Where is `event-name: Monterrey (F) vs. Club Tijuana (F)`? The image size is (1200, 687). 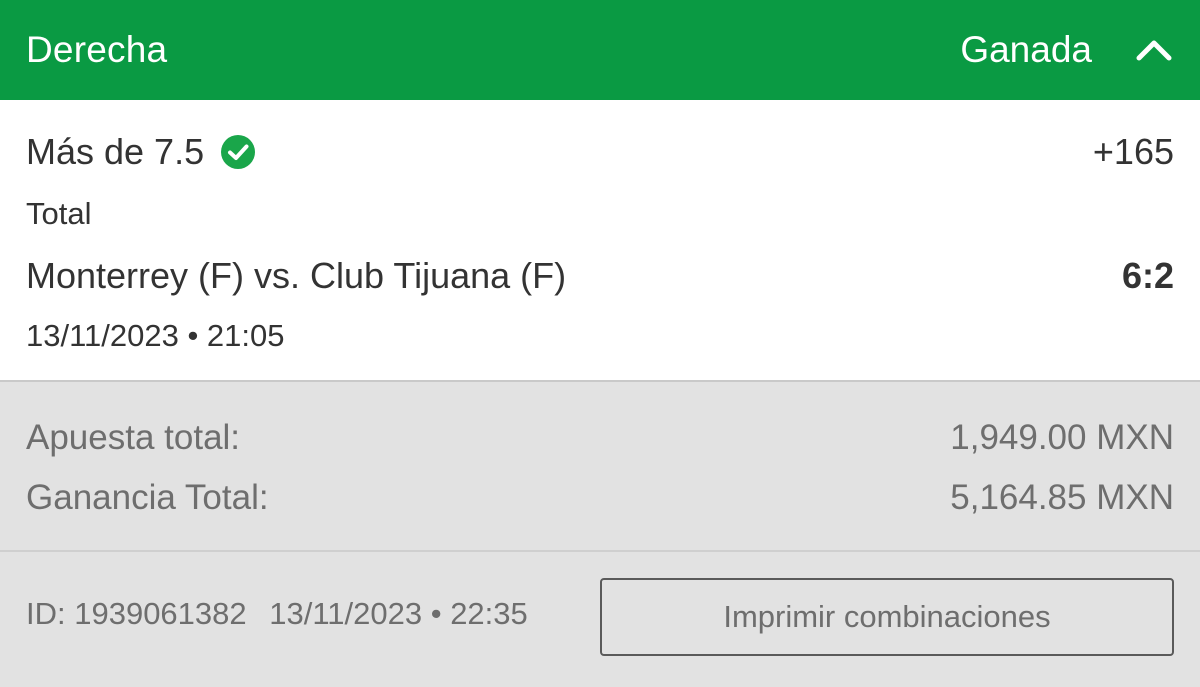 event-name: Monterrey (F) vs. Club Tijuana (F) is located at coordinates (296, 275).